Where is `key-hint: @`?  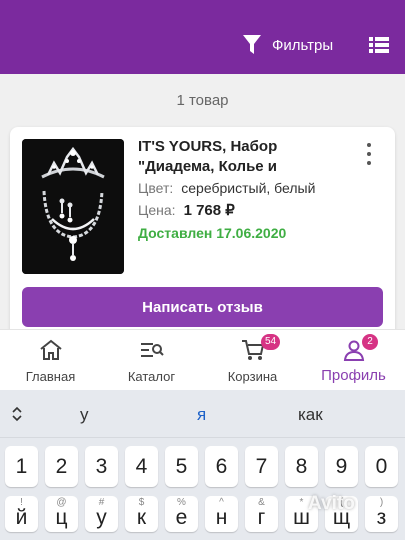
key-hint: @ is located at coordinates (61, 502).